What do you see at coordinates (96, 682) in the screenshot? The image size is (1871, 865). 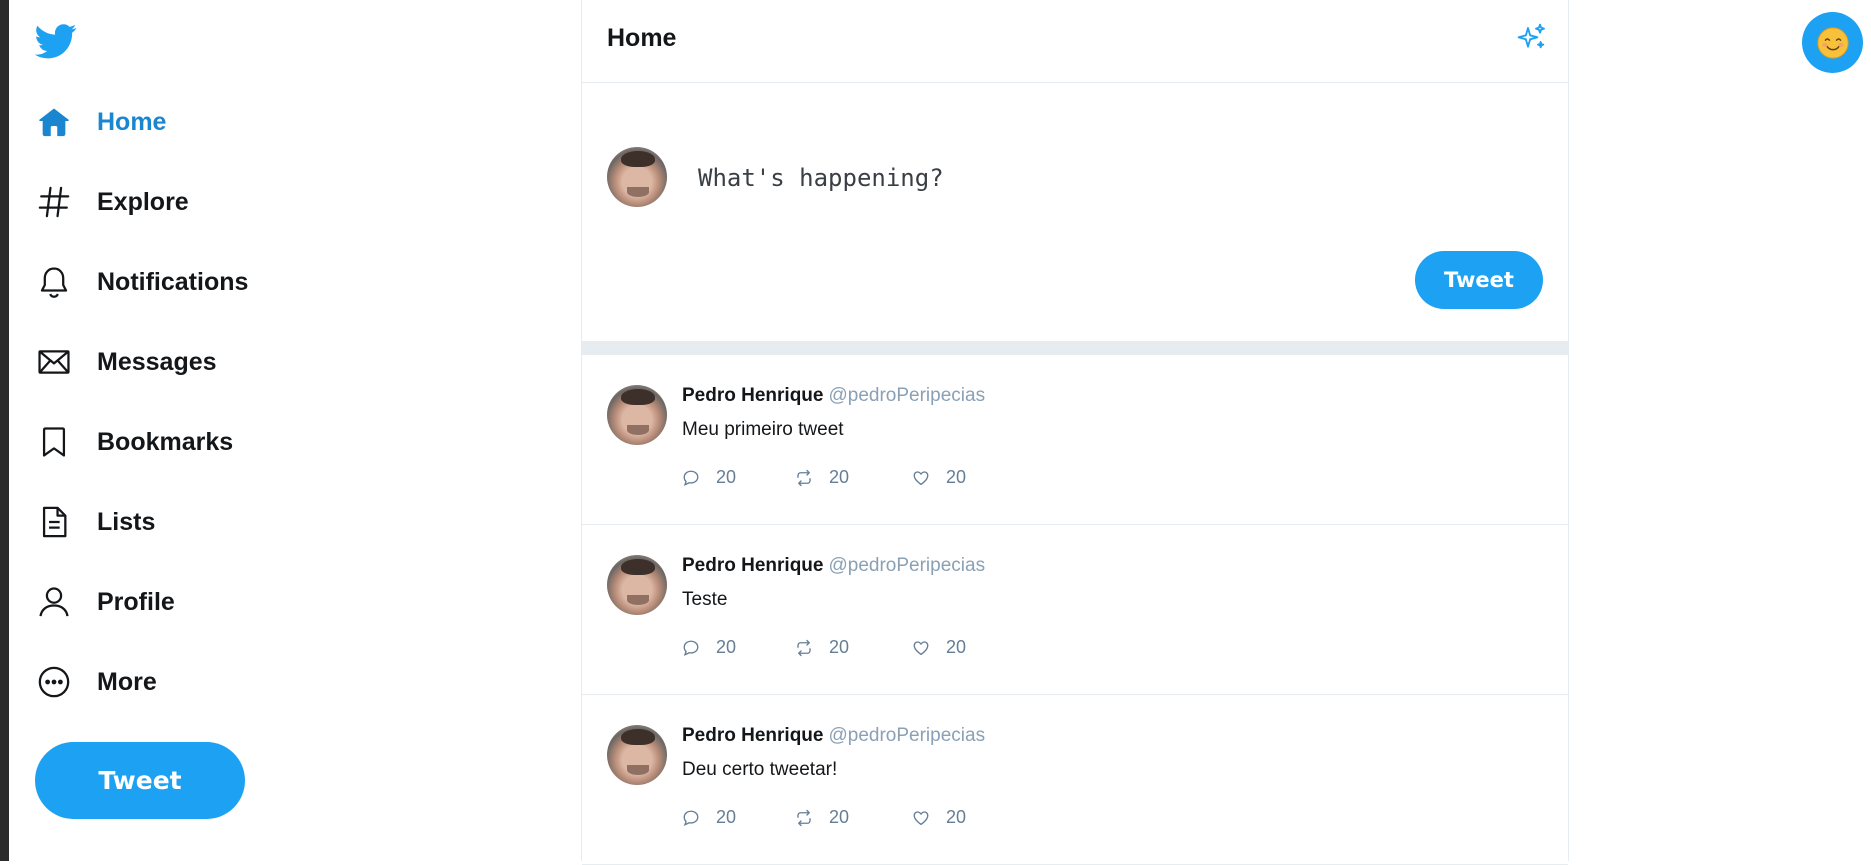 I see `nav-item-more: More` at bounding box center [96, 682].